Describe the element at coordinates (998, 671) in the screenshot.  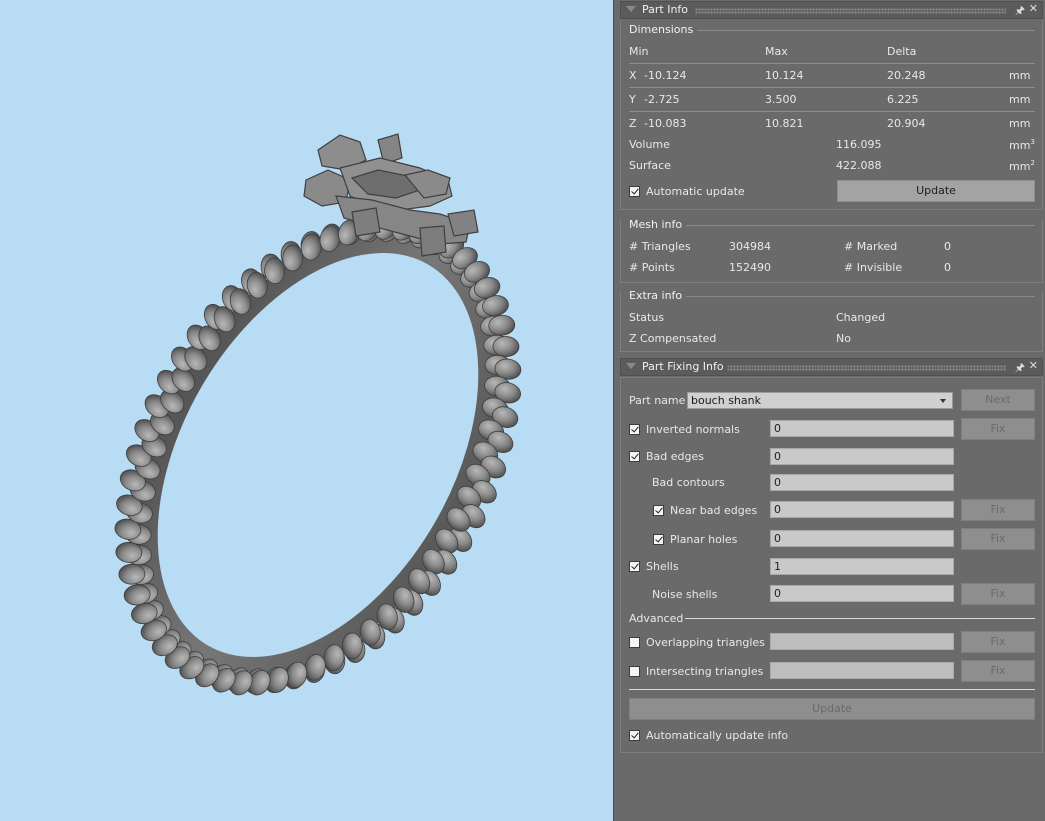
I see `fix-intersecting-triangles-button: Fix` at that location.